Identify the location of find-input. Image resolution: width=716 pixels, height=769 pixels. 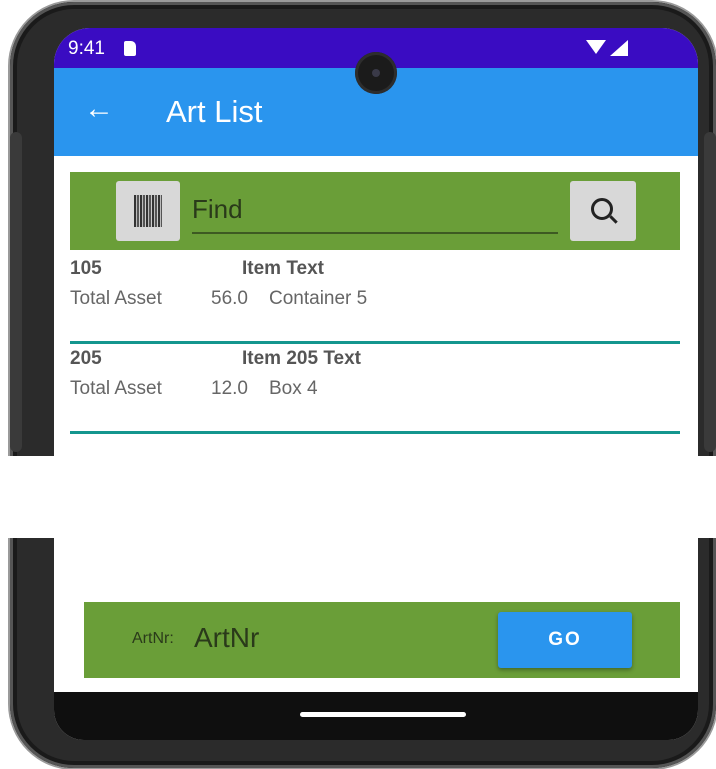
(375, 210).